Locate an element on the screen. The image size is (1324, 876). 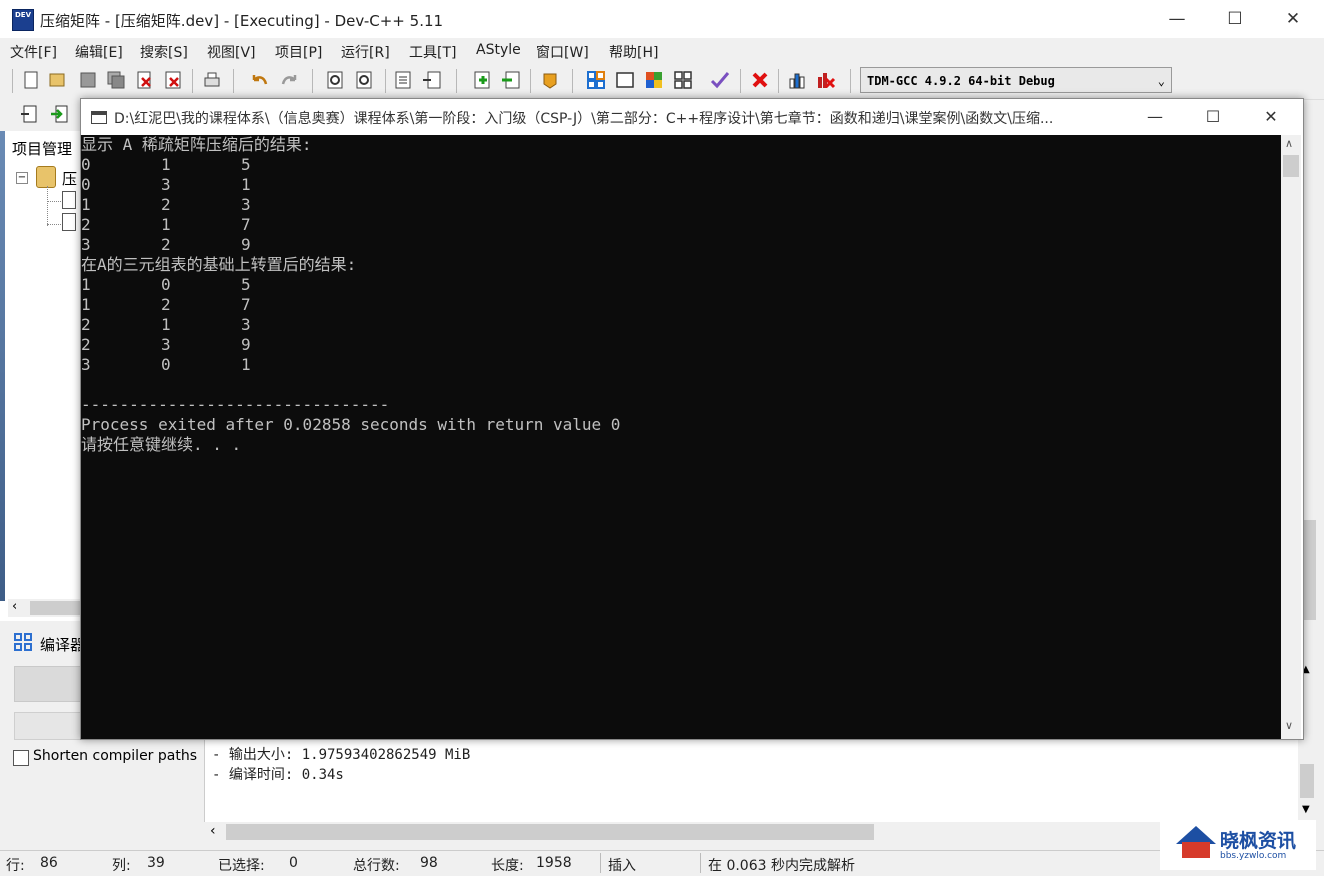
console-vertical-scrollbar: ∧ ∨ is located at coordinates (1291, 437).